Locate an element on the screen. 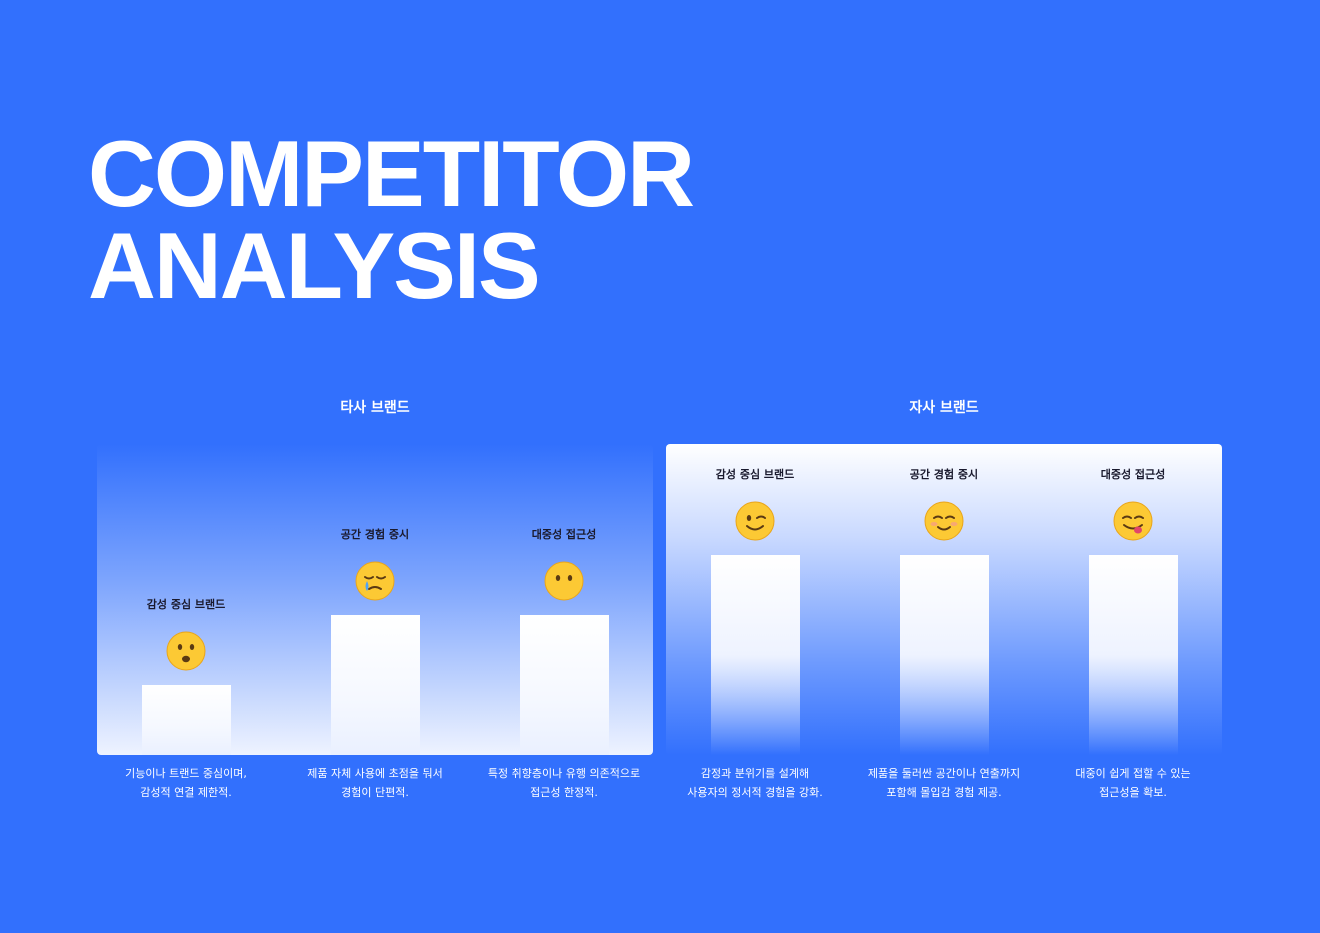 Image resolution: width=1320 pixels, height=933 pixels. category-label-0-1: 공간 경험 중시 is located at coordinates (375, 534).